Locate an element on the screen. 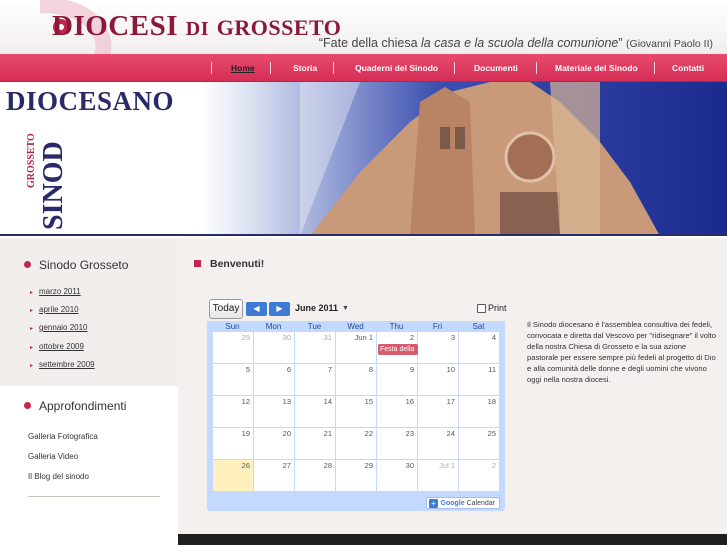 The image size is (727, 545). calendar-day-cell: 27 is located at coordinates (274, 475).